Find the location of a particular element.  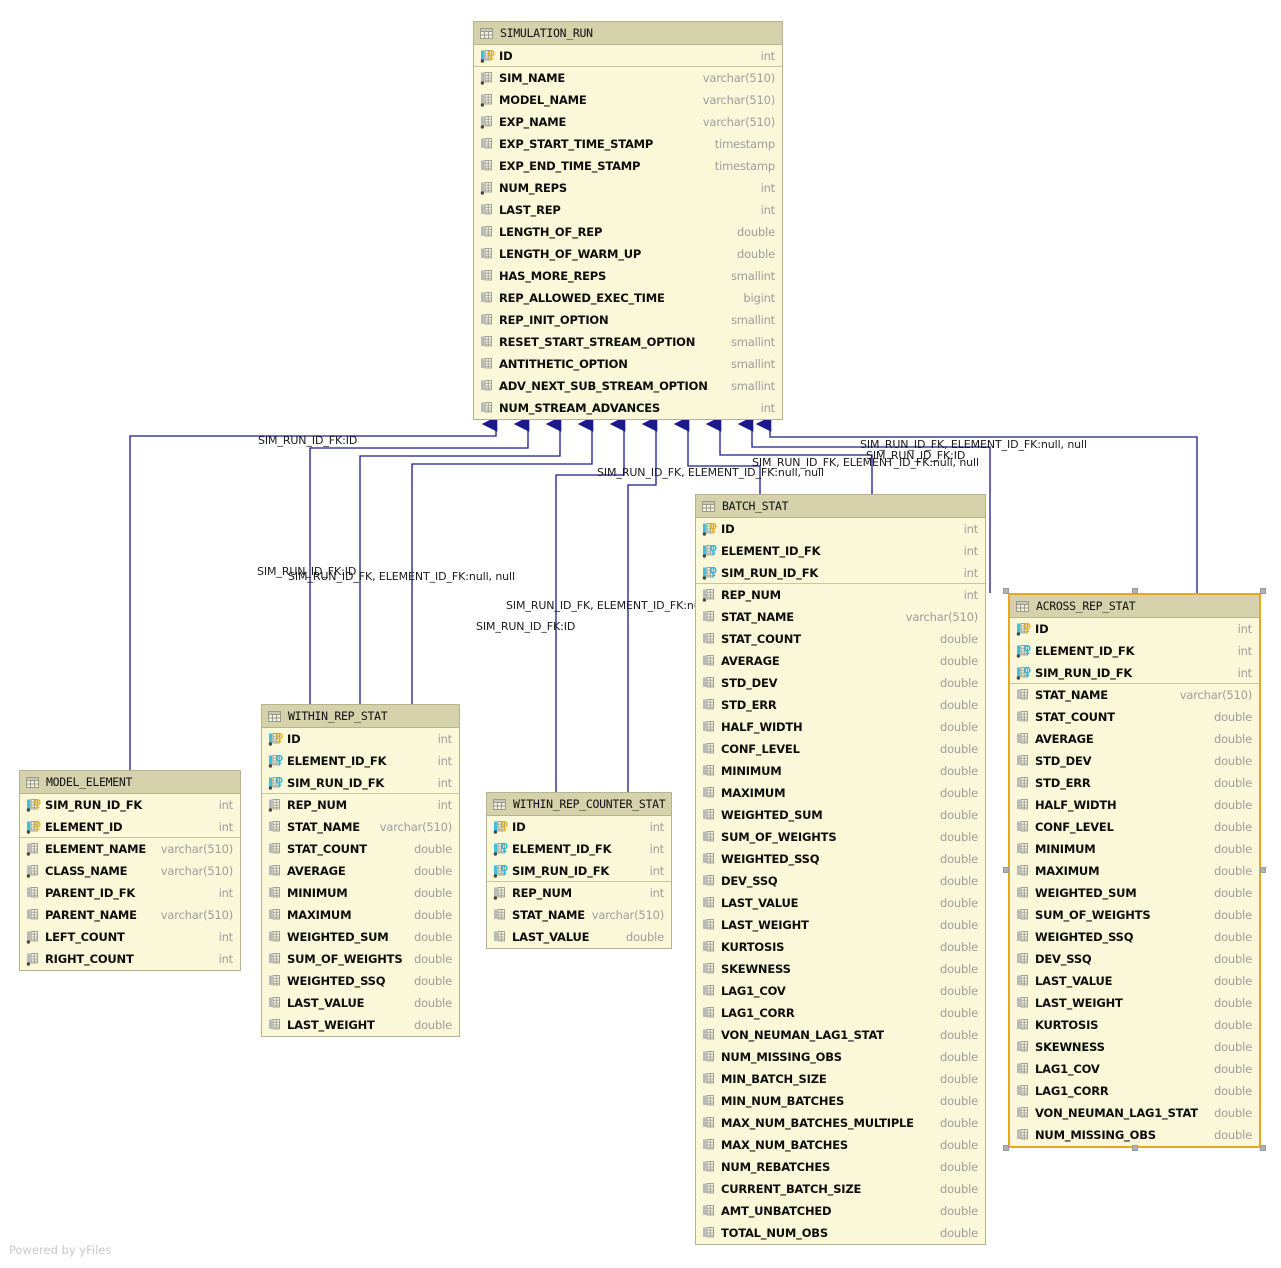

table-row: REP_ALLOWED_EXEC_TIME bigint is located at coordinates (628, 298).